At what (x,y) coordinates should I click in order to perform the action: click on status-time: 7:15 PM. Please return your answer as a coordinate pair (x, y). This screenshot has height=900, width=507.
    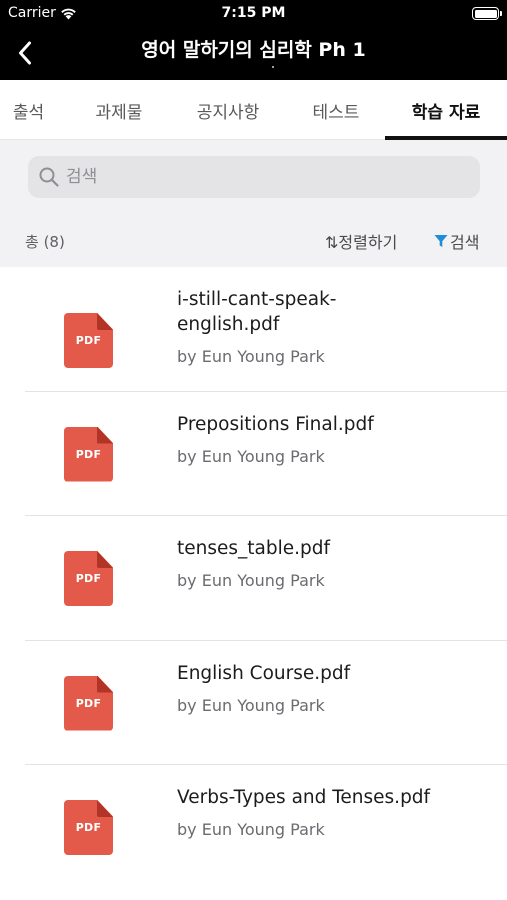
    Looking at the image, I should click on (253, 13).